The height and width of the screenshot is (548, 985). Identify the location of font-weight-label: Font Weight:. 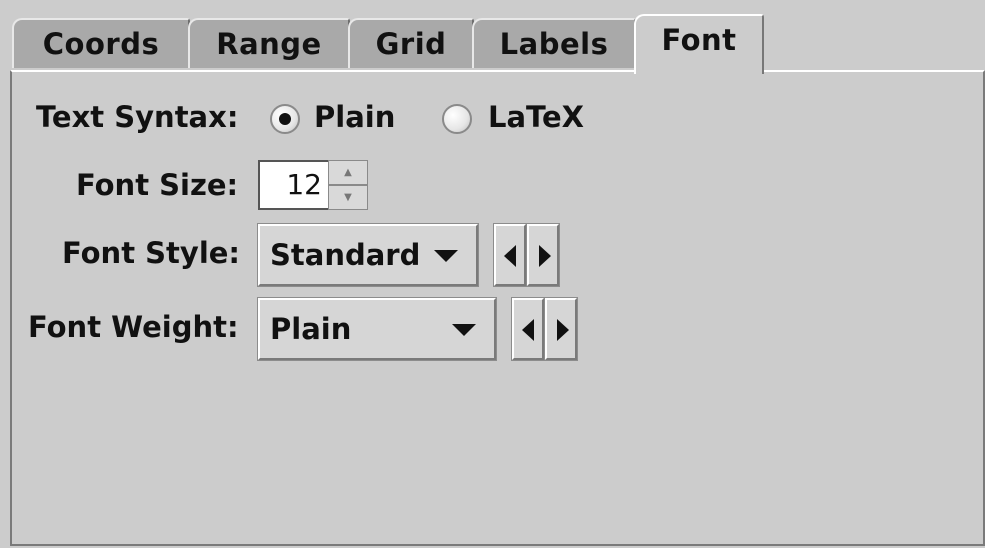
(133, 327).